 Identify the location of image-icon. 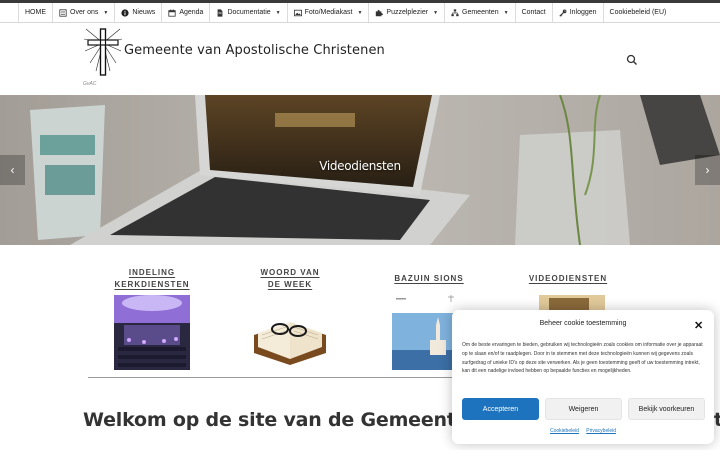
(297, 12).